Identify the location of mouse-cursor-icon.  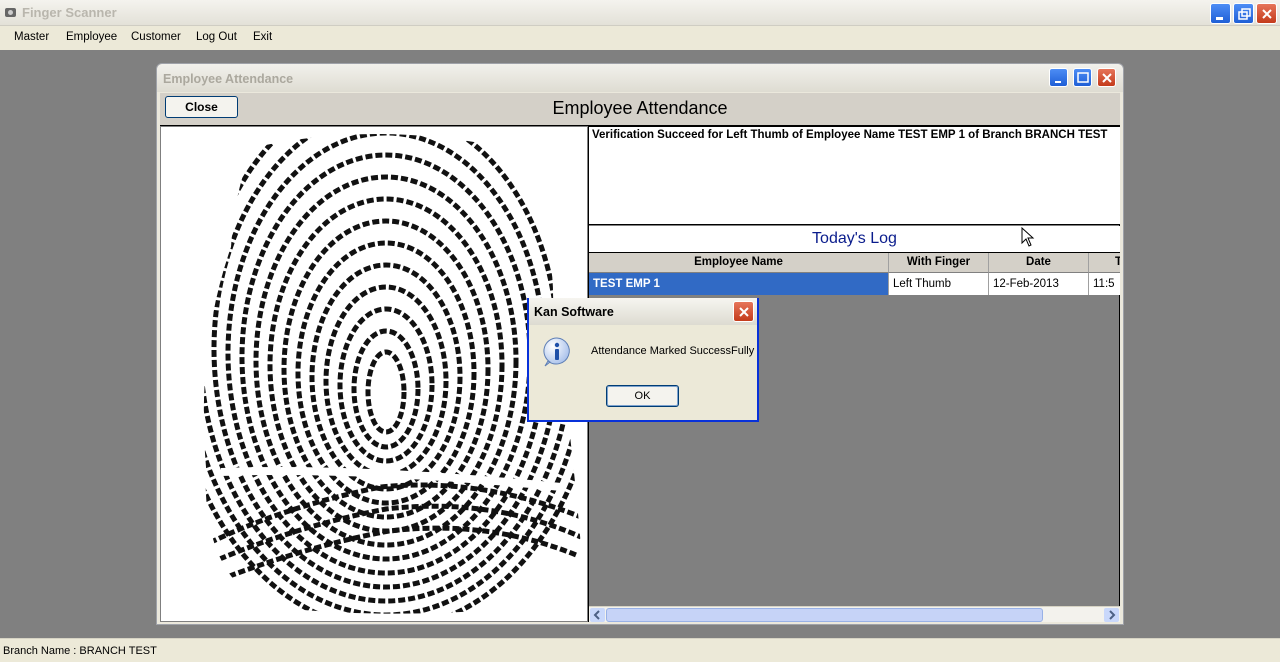
(1028, 237).